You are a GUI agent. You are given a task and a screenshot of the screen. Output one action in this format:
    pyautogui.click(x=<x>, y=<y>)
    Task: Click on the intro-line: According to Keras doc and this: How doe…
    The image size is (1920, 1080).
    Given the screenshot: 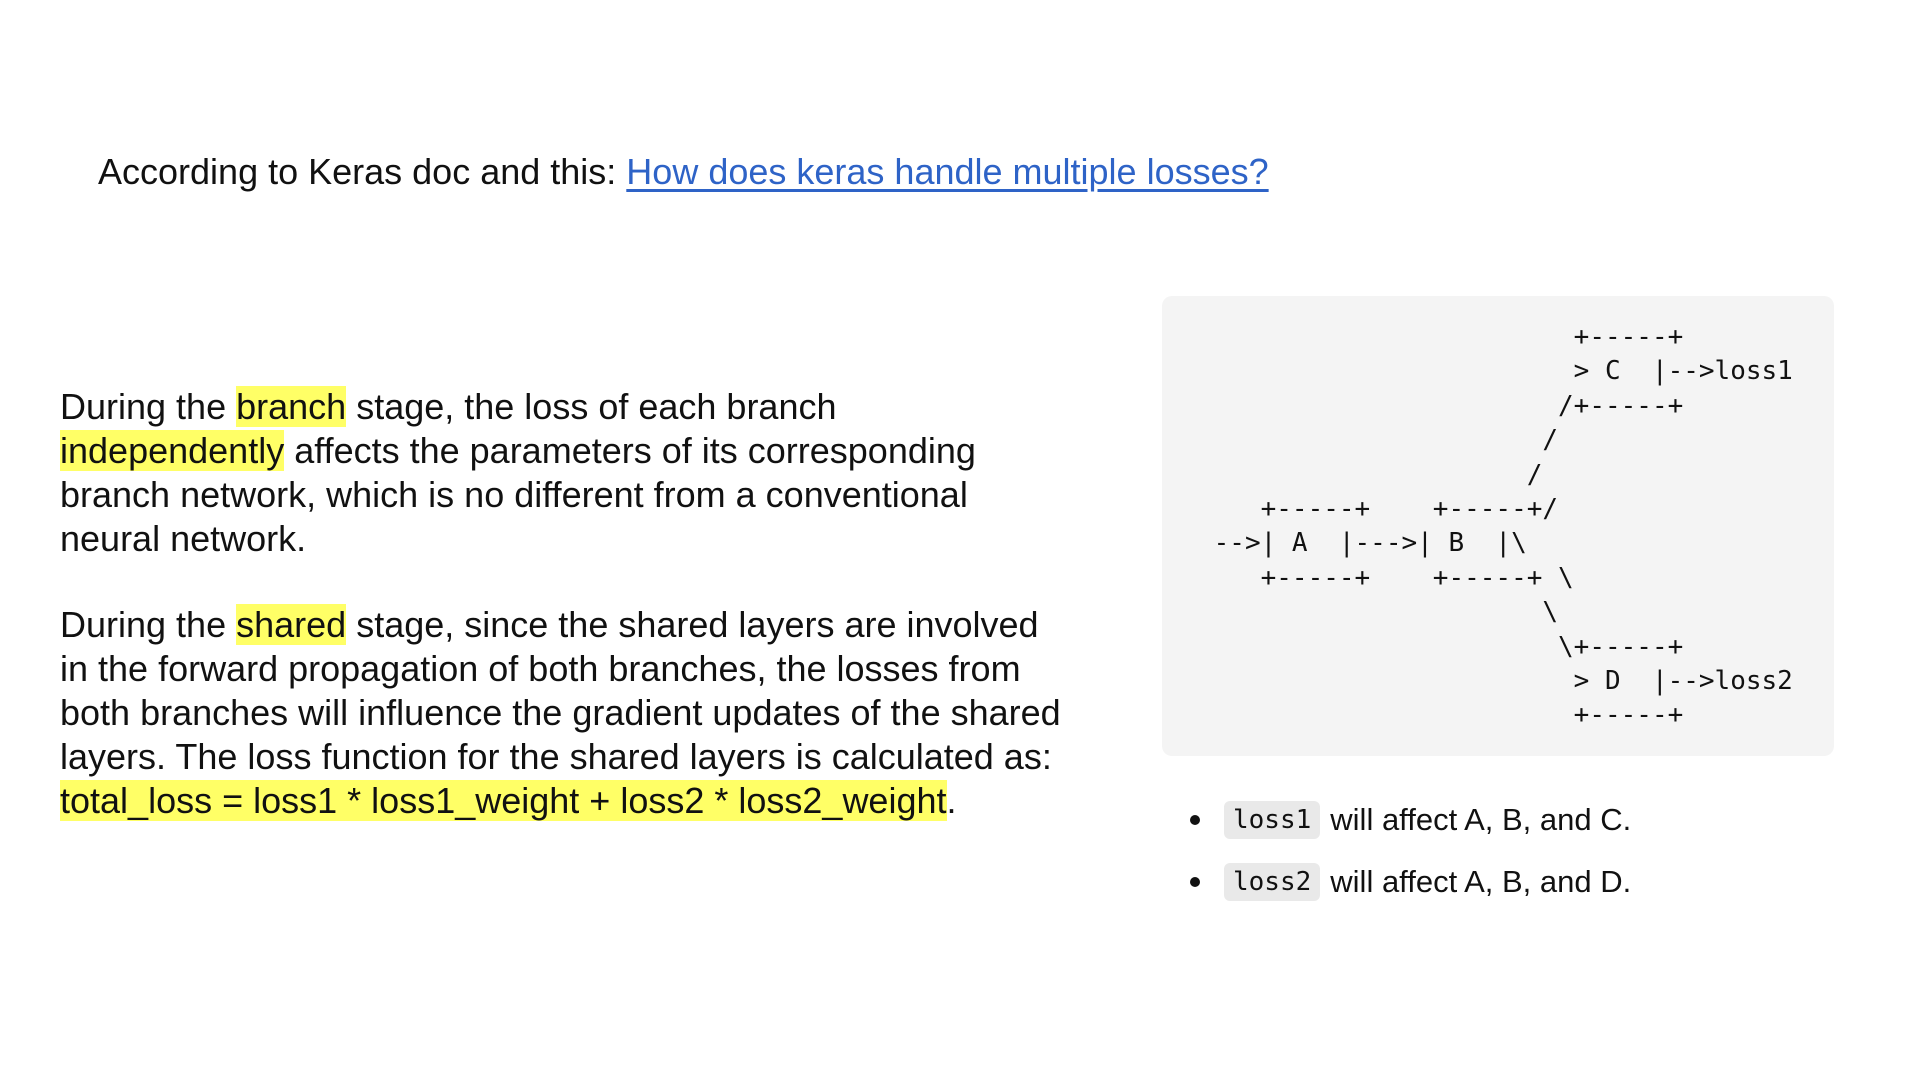 What is the action you would take?
    pyautogui.click(x=683, y=172)
    